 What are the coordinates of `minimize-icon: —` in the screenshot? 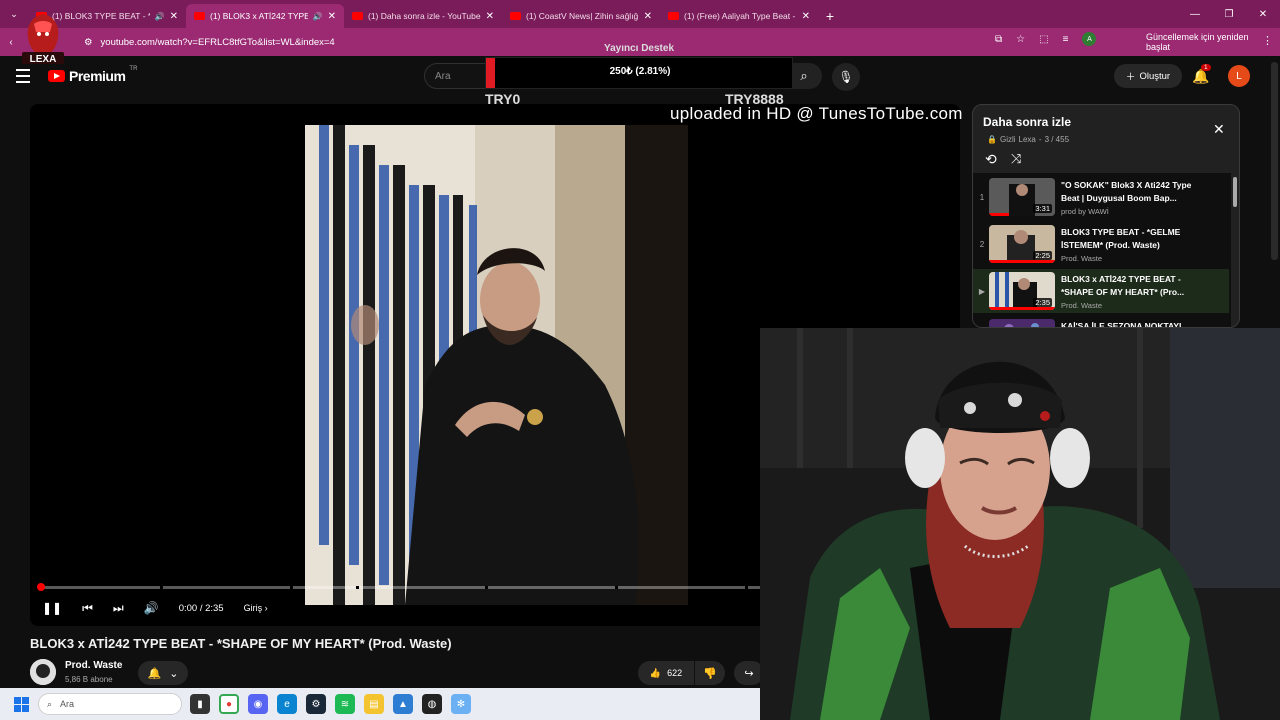 It's located at (1195, 14).